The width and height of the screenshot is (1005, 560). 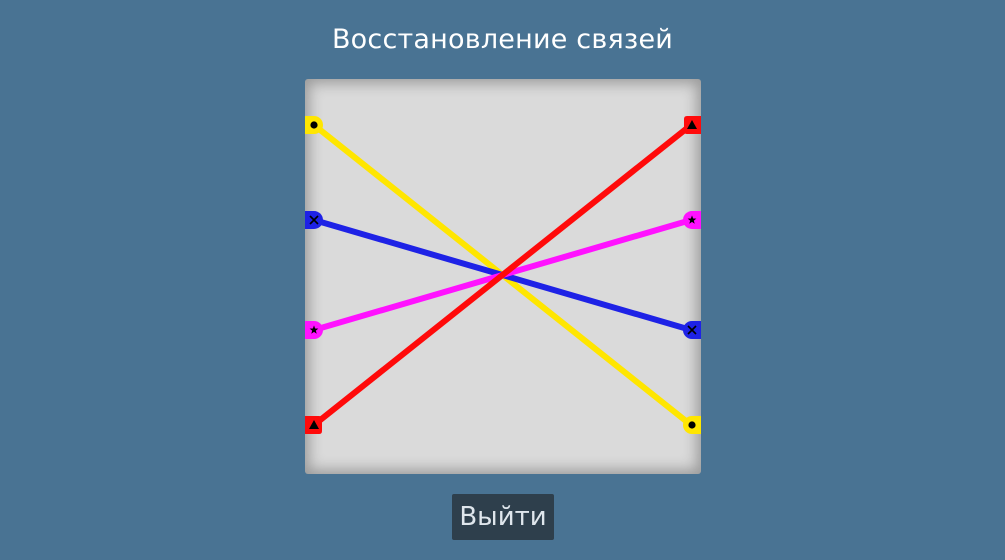 What do you see at coordinates (692, 125) in the screenshot?
I see `right-node-triangle` at bounding box center [692, 125].